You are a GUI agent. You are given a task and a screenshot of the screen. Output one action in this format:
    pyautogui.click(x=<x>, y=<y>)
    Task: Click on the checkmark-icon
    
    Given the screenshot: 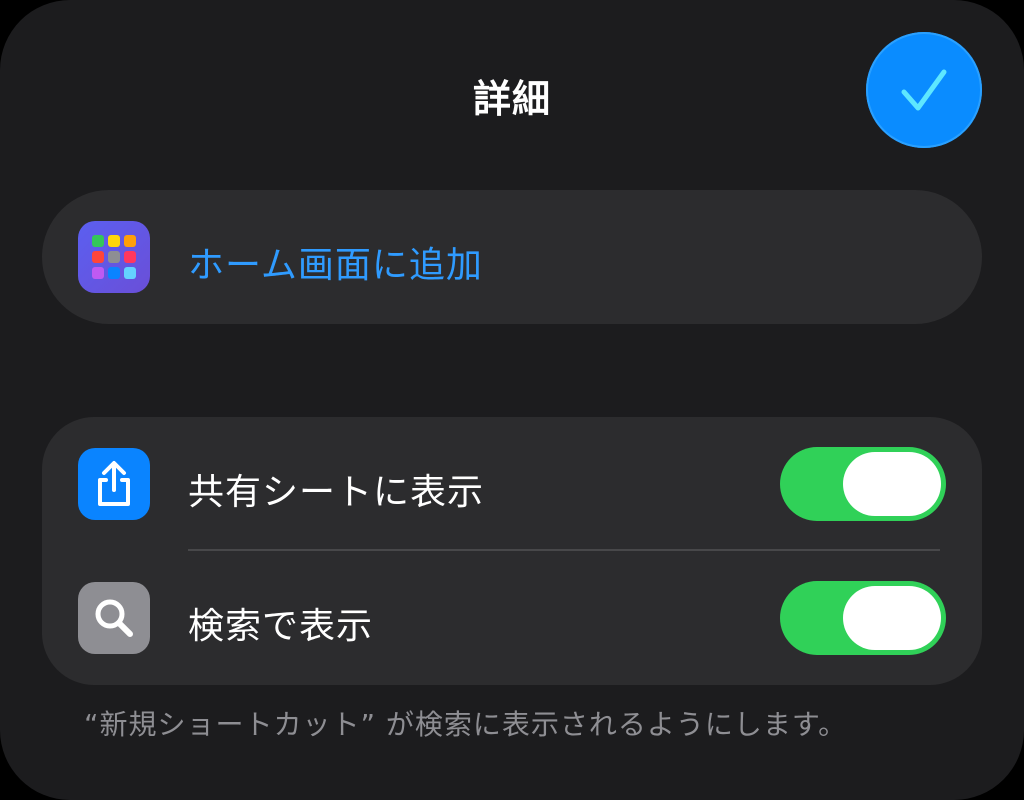 What is the action you would take?
    pyautogui.click(x=924, y=90)
    